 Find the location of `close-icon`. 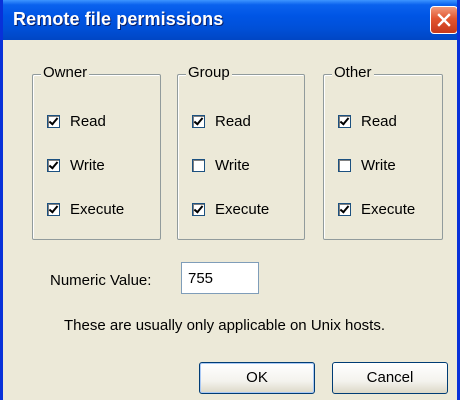

close-icon is located at coordinates (444, 20).